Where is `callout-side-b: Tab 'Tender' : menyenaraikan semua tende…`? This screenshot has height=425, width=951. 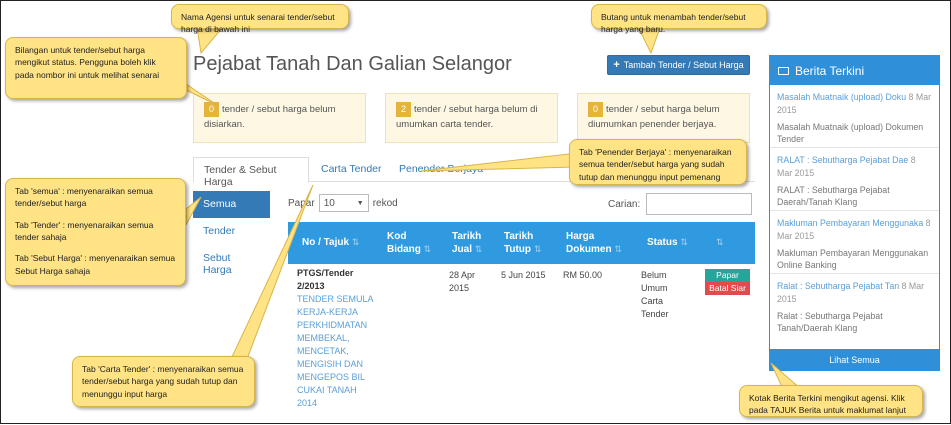 callout-side-b: Tab 'Tender' : menyenaraikan semua tende… is located at coordinates (84, 230).